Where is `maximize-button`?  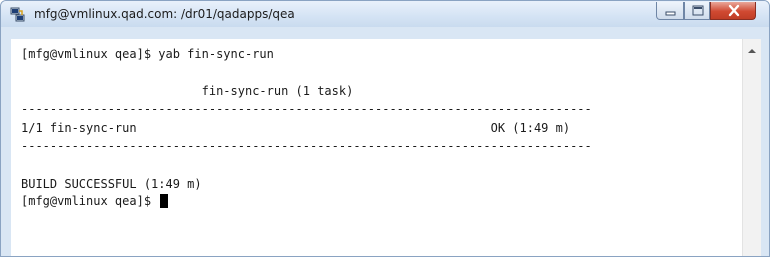 maximize-button is located at coordinates (697, 11).